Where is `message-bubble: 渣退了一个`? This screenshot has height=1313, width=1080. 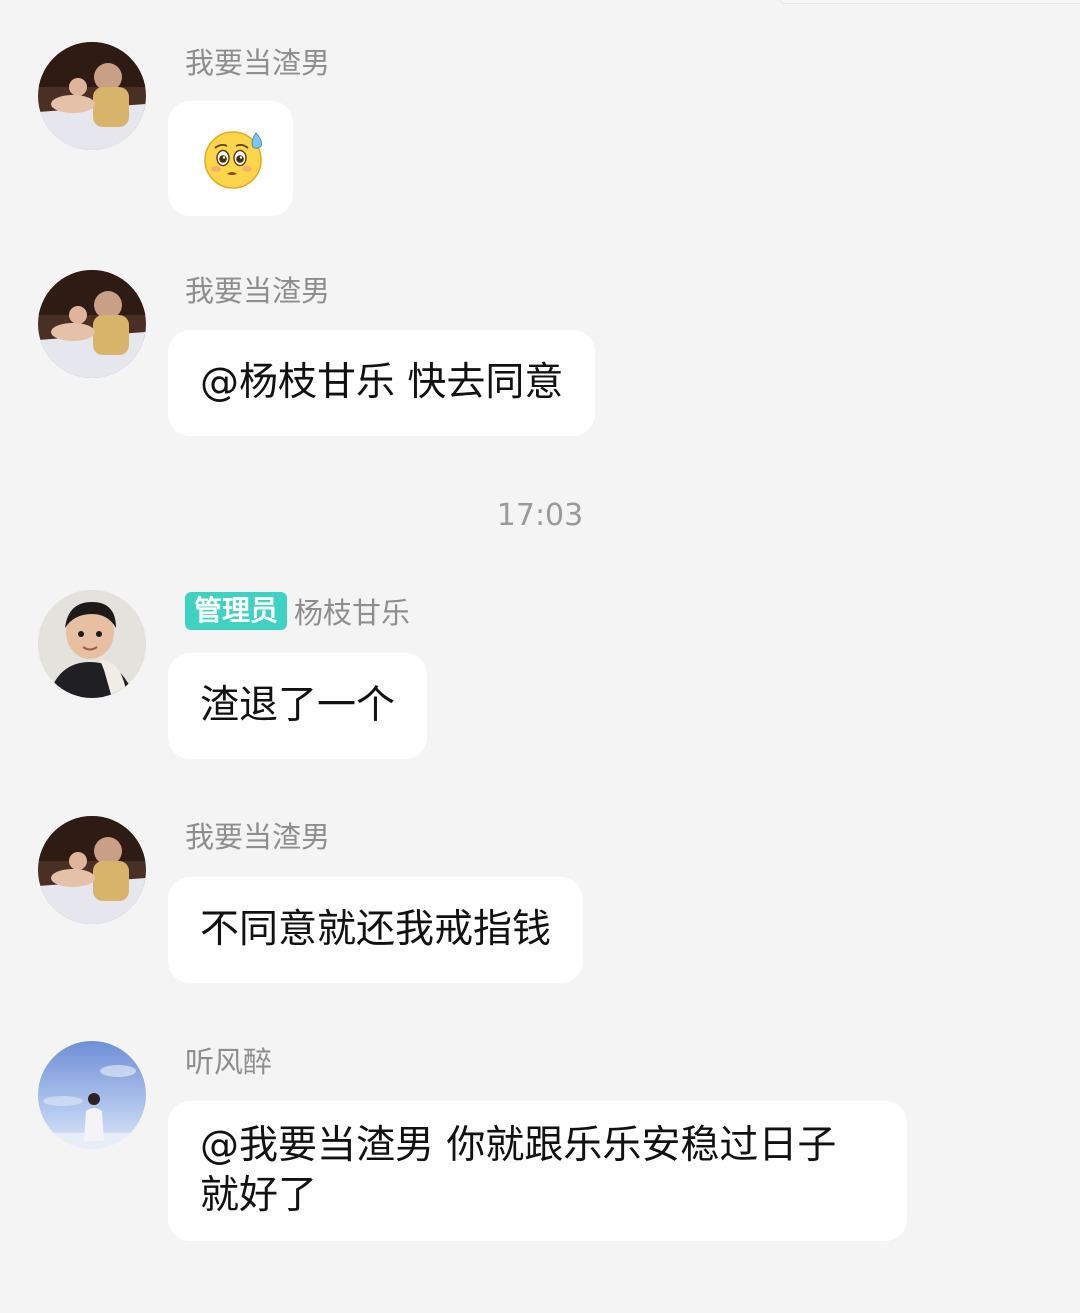
message-bubble: 渣退了一个 is located at coordinates (298, 706).